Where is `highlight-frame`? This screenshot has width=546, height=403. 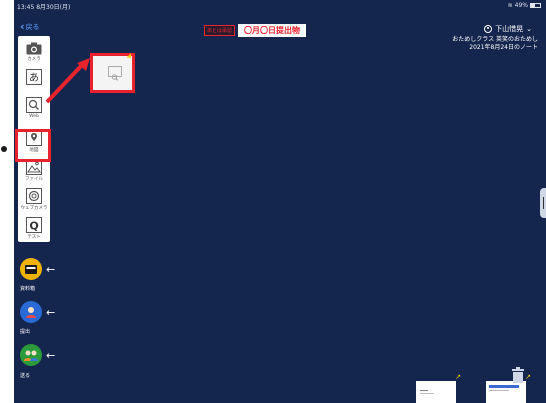
highlight-frame is located at coordinates (33, 145).